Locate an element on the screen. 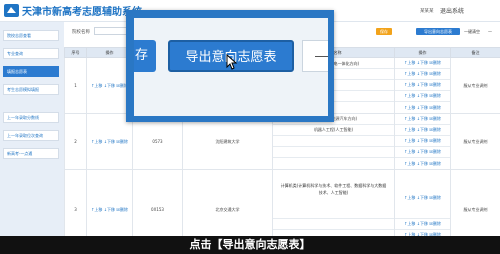  school-filter-input is located at coordinates (111, 31).